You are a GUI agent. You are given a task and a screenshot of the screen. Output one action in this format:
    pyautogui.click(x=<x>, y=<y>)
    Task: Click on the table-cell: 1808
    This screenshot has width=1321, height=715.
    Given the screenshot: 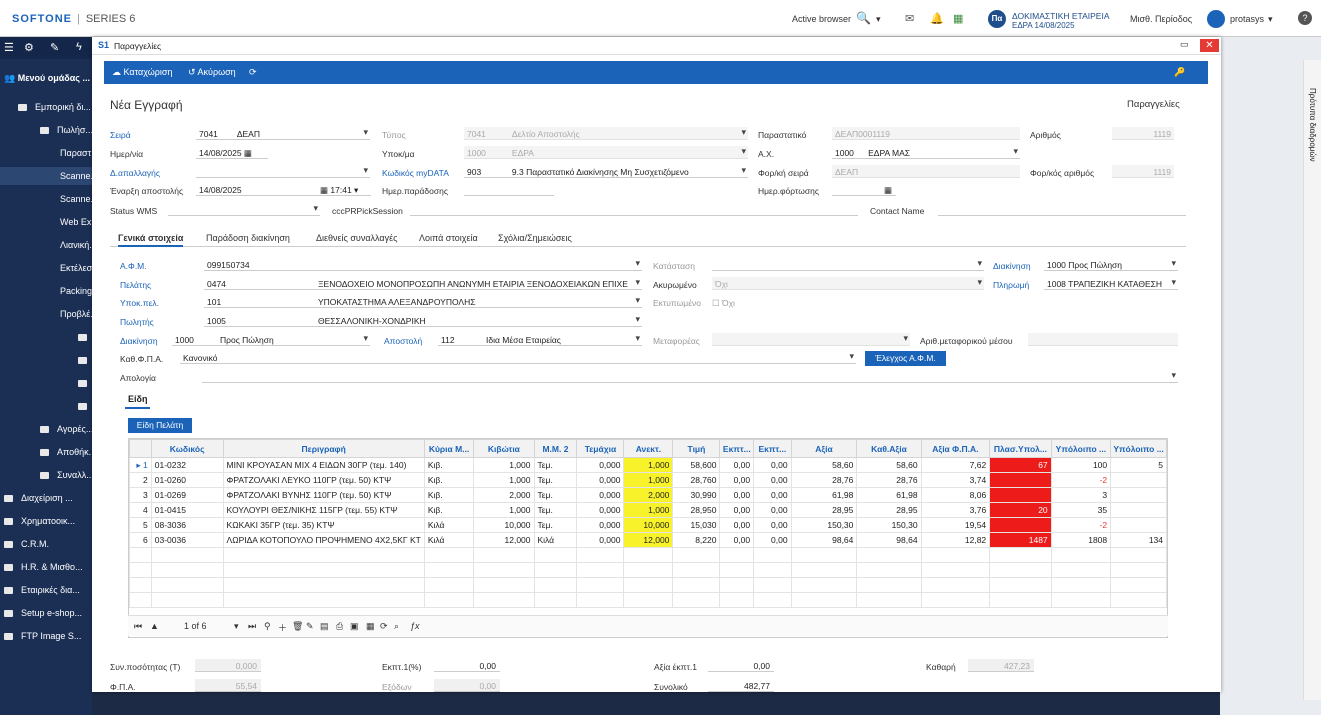 What is the action you would take?
    pyautogui.click(x=1081, y=540)
    